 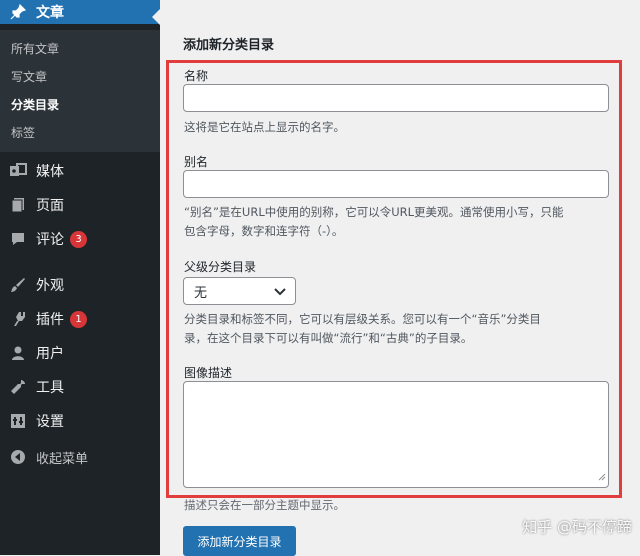 What do you see at coordinates (50, 13) in the screenshot?
I see `menu-posts-label: 文章` at bounding box center [50, 13].